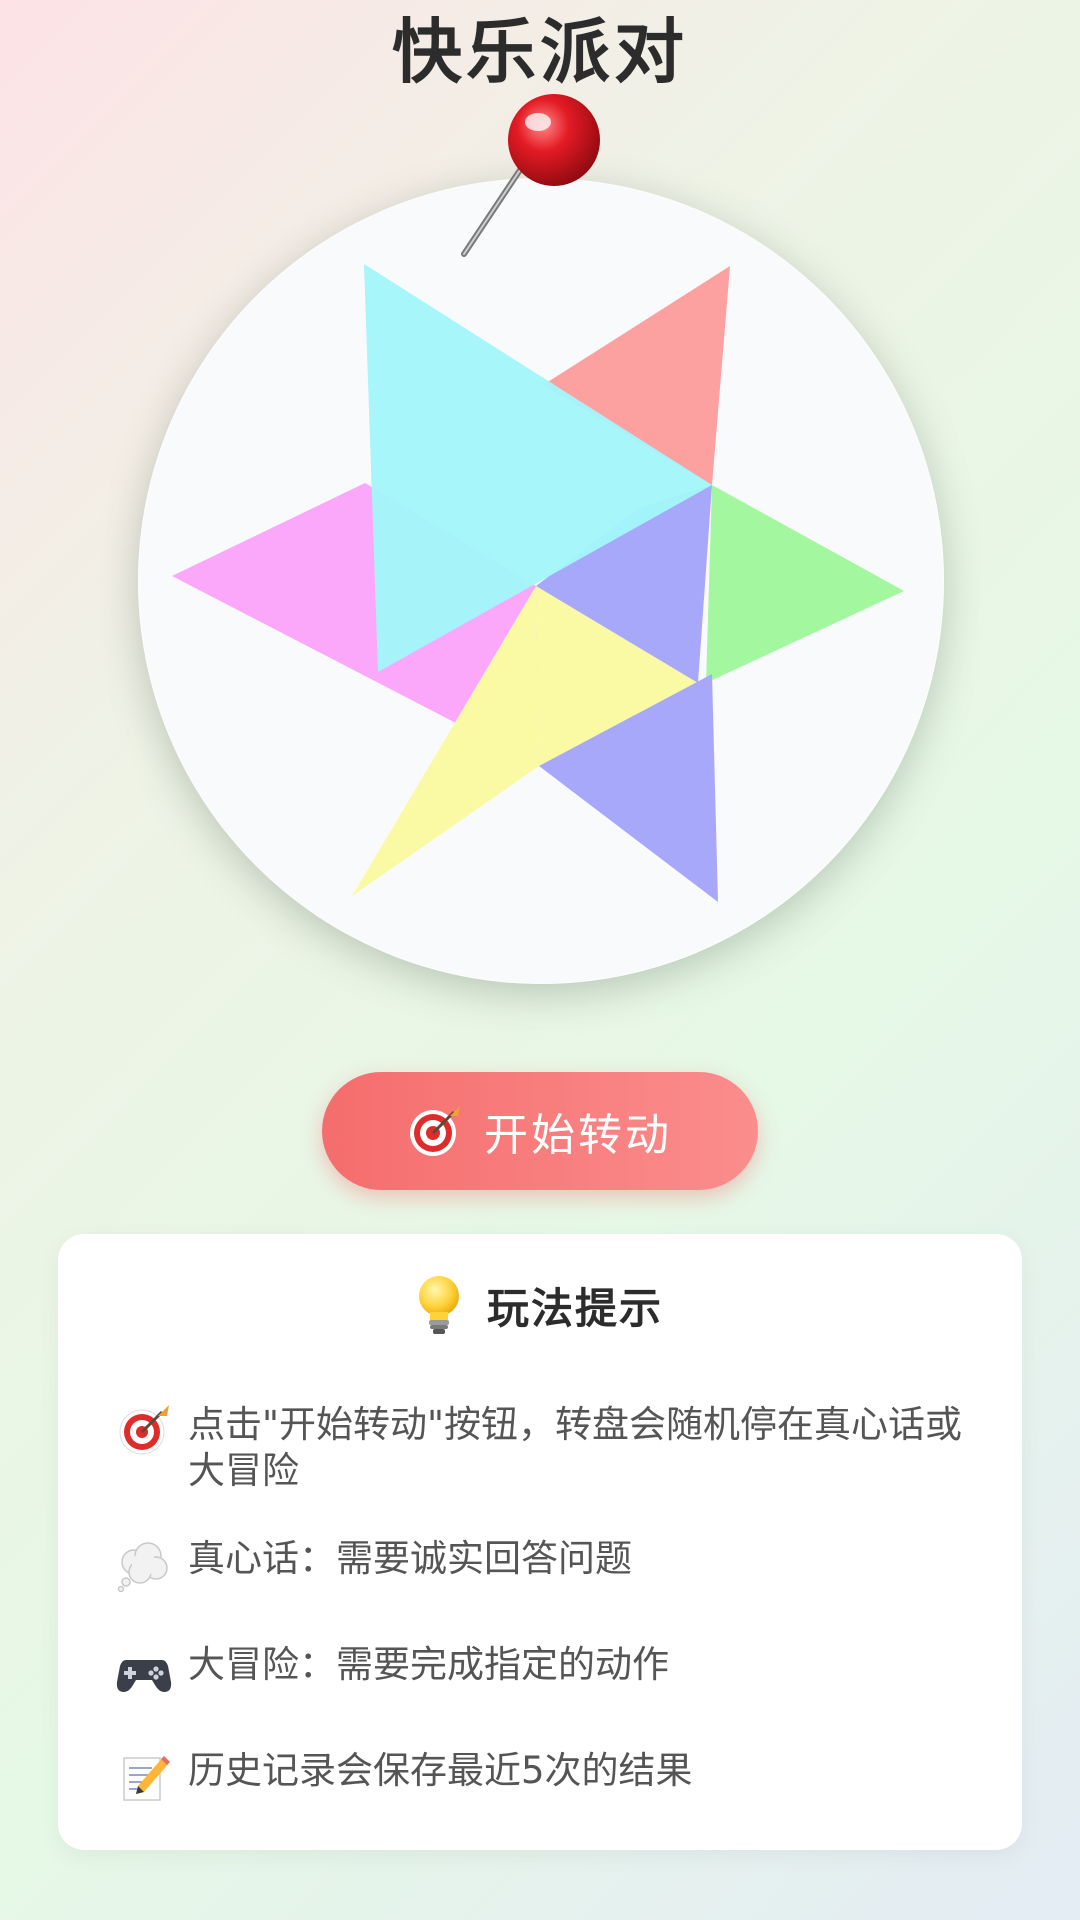 This screenshot has width=1080, height=1920. I want to click on start-spin-label: 开始转动, so click(578, 1135).